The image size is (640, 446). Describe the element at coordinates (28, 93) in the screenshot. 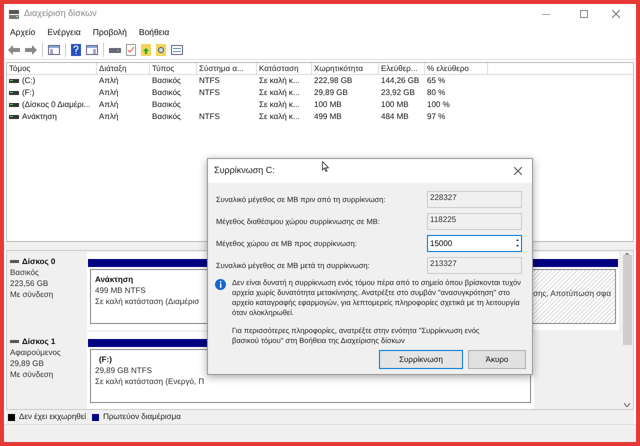

I see `table-cell: (F:)` at that location.